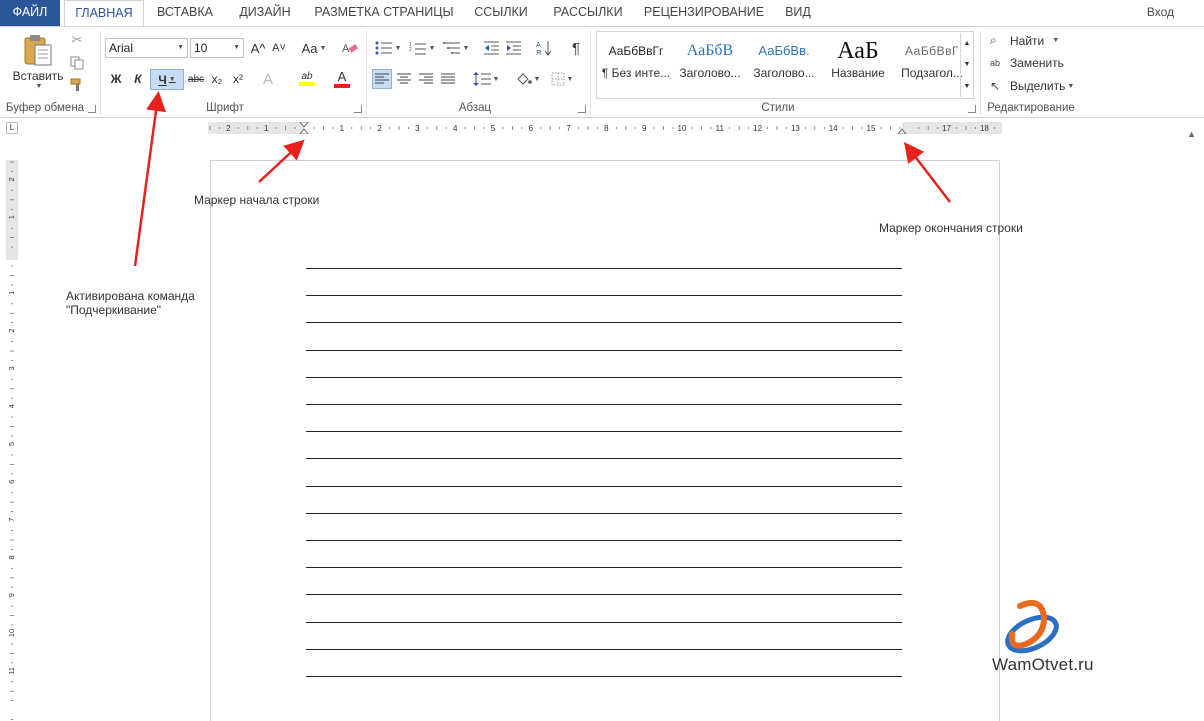  I want to click on font-name-combo: Arial ▼, so click(146, 48).